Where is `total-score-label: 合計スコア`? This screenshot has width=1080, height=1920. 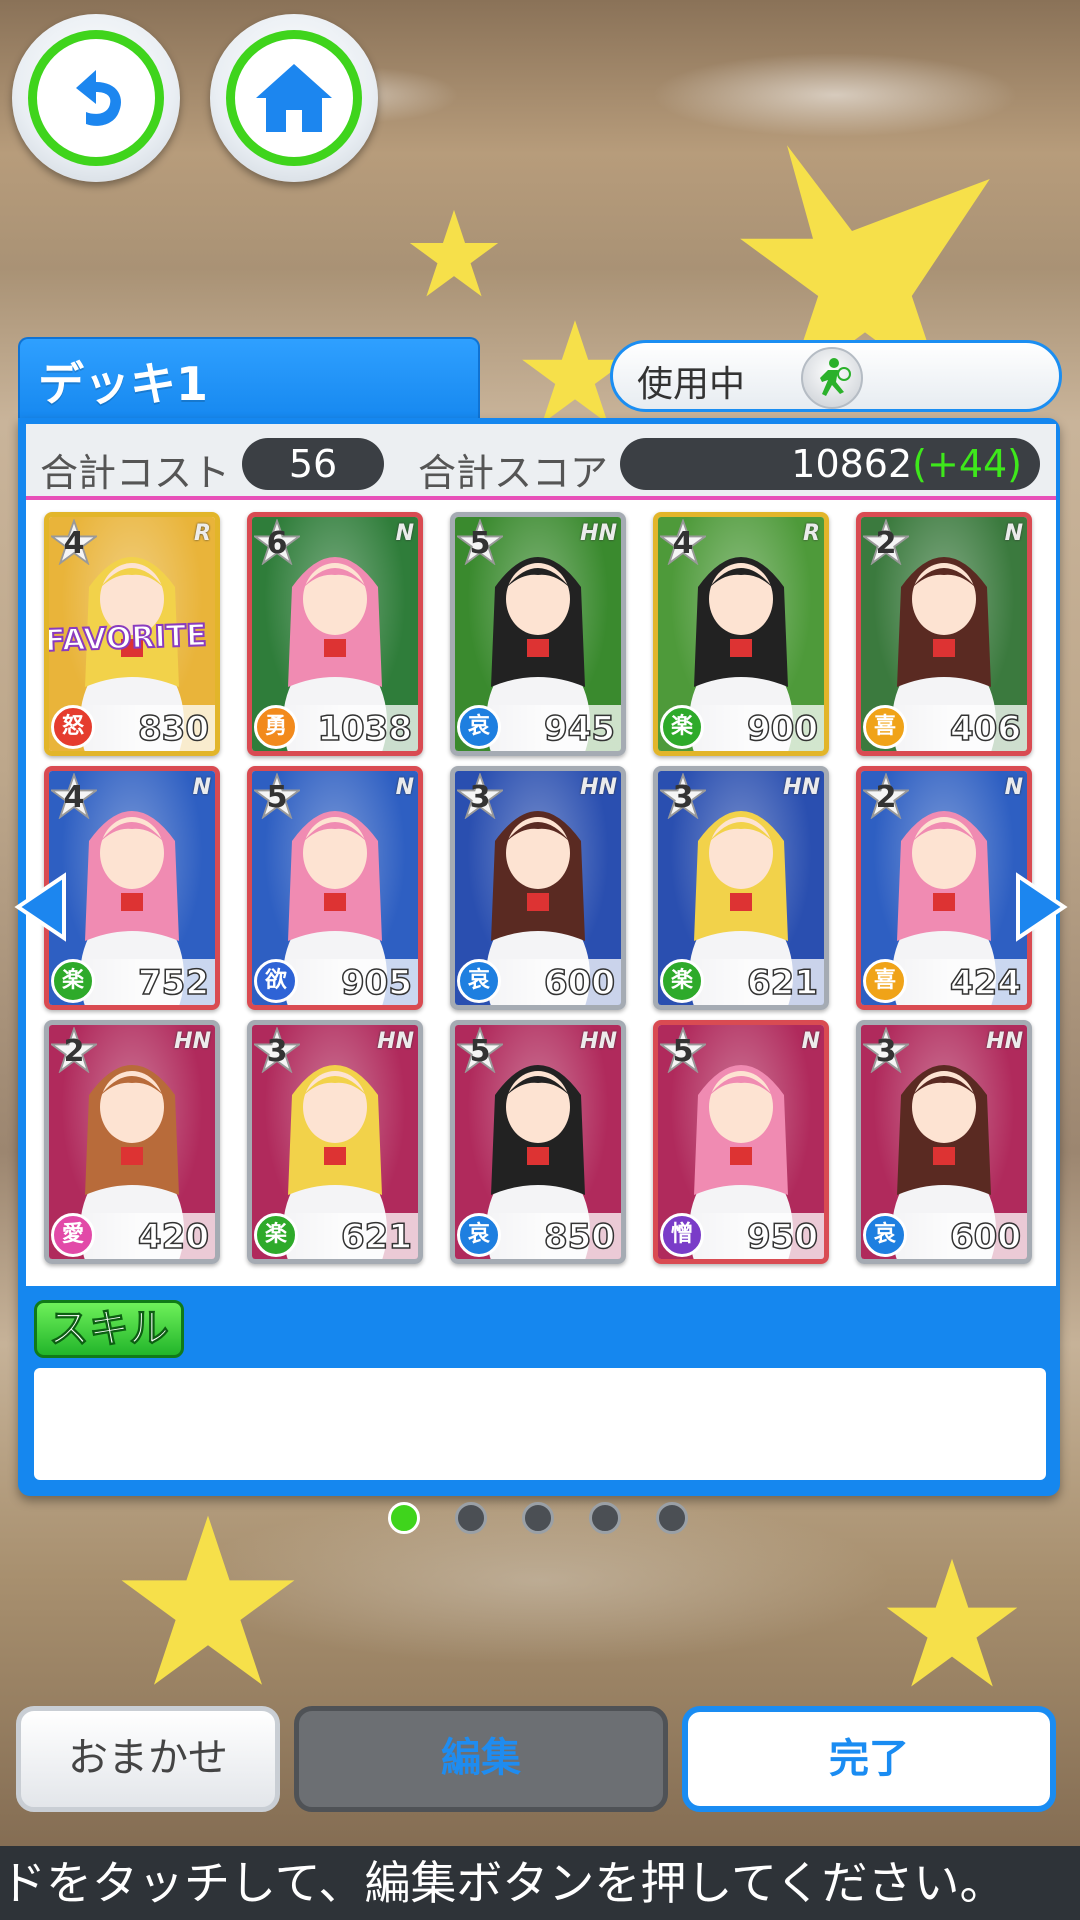
total-score-label: 合計スコア is located at coordinates (513, 473).